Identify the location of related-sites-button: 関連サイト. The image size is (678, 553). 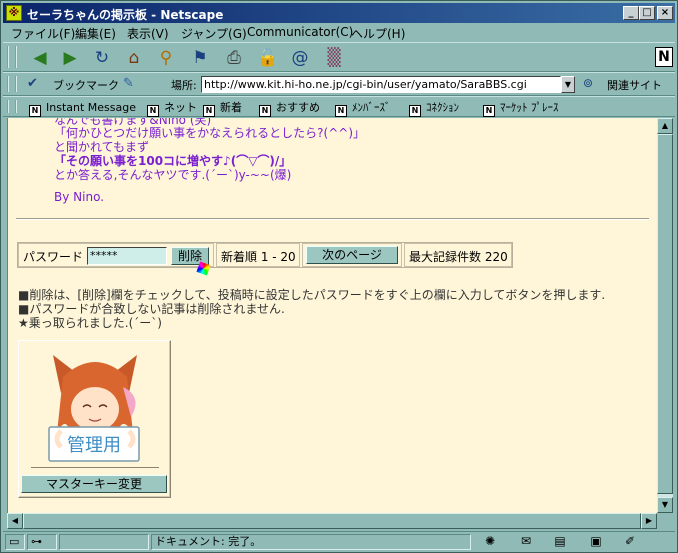
(634, 85).